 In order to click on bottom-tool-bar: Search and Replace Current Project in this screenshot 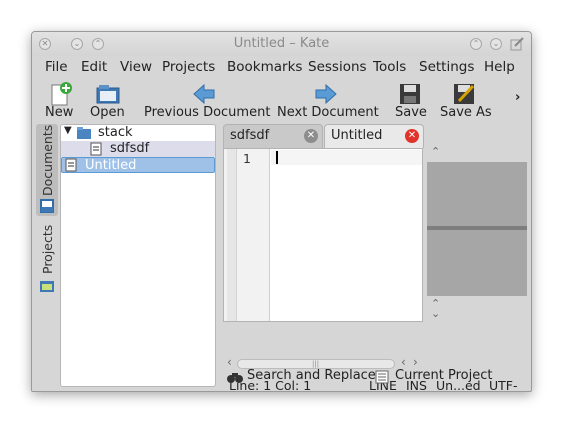, I will do `click(373, 378)`.